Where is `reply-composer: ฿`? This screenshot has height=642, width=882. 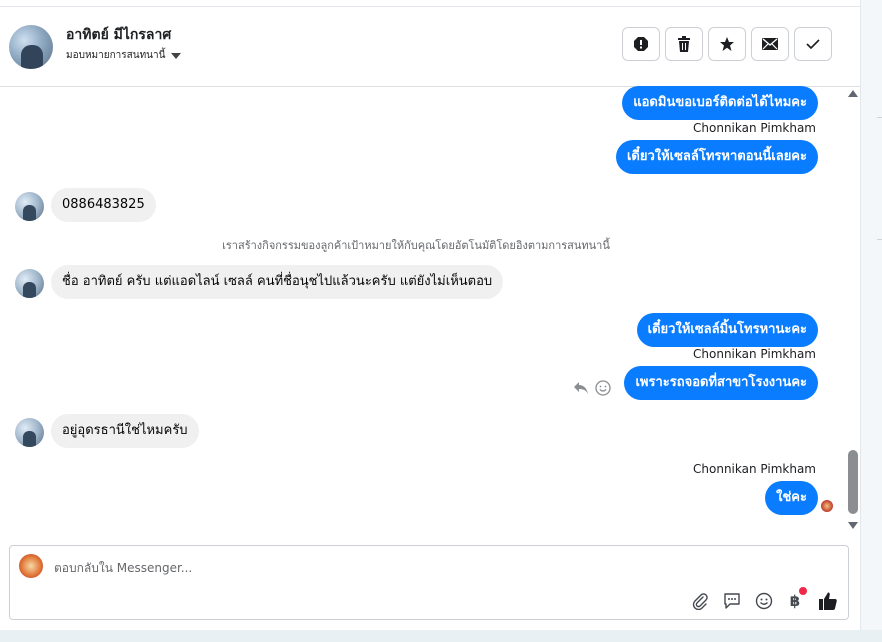
reply-composer: ฿ is located at coordinates (429, 582).